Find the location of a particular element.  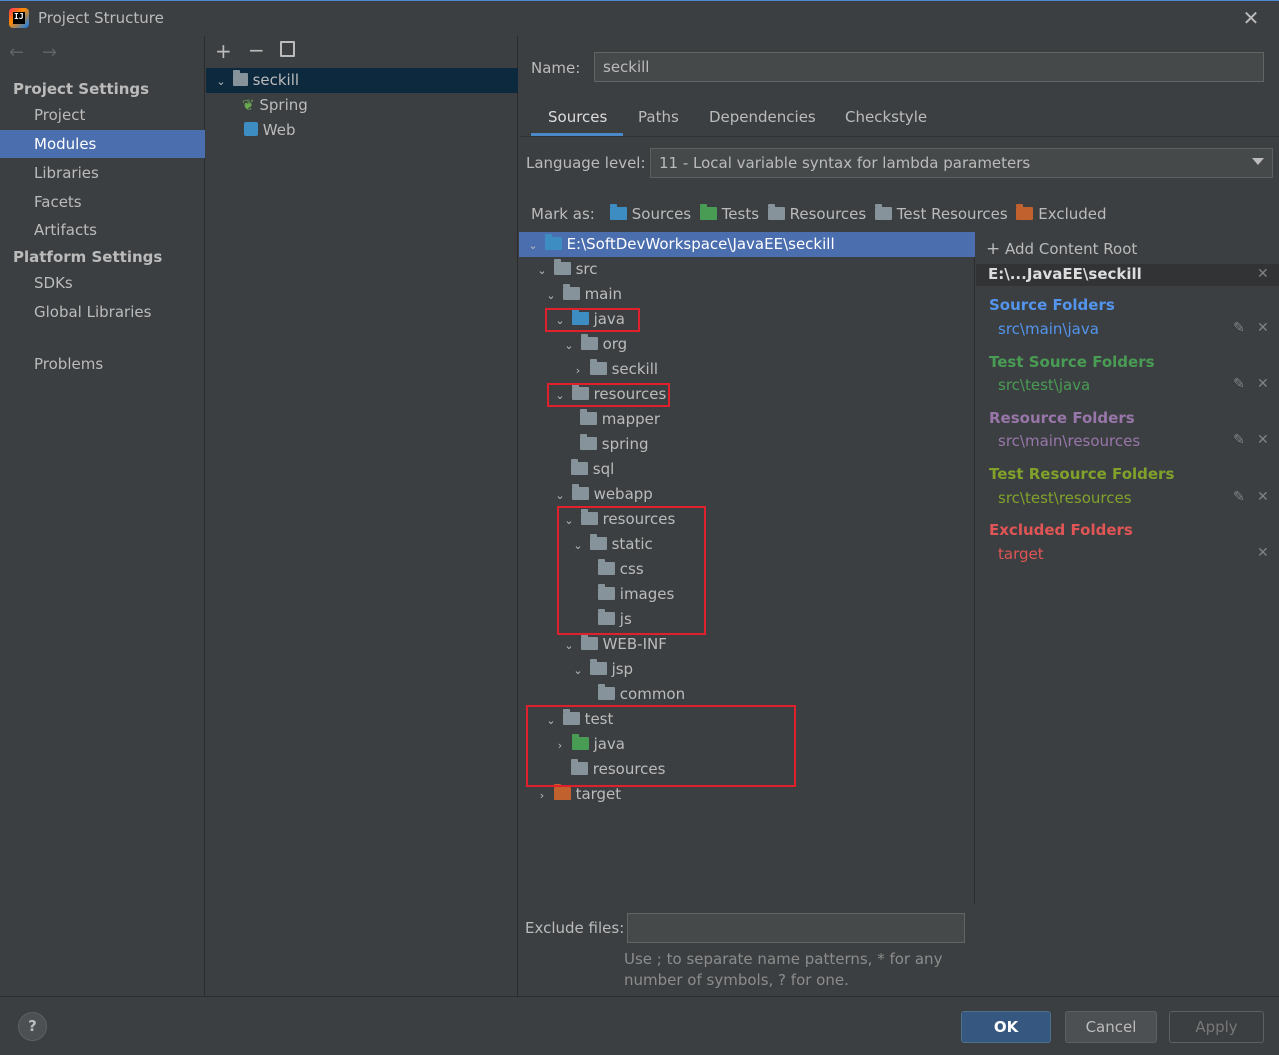

apply-button: Apply is located at coordinates (1216, 1027).